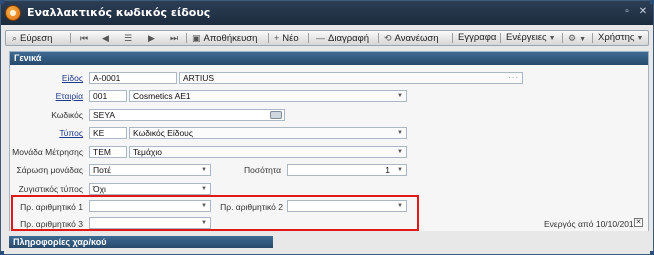 The width and height of the screenshot is (654, 255). Describe the element at coordinates (268, 133) in the screenshot. I see `type-name-field: Κωδικός Είδους ▼` at that location.